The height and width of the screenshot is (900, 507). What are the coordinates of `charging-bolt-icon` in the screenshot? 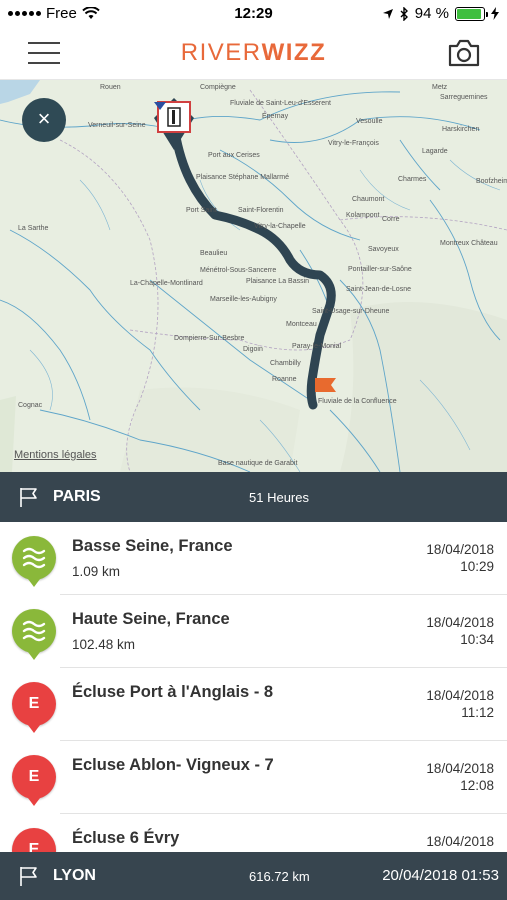 It's located at (495, 13).